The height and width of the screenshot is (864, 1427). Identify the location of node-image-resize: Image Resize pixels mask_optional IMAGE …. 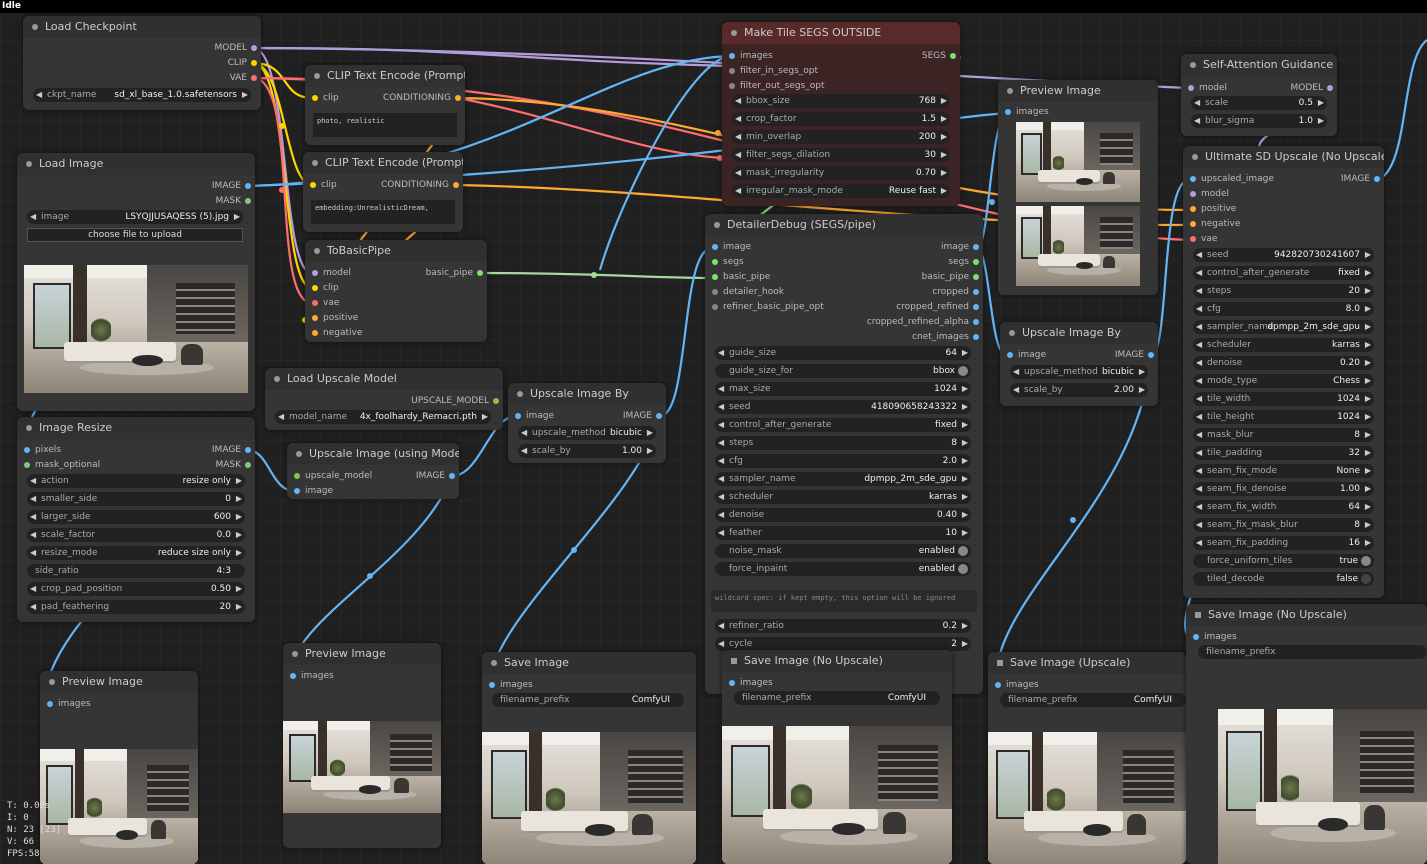
(136, 519).